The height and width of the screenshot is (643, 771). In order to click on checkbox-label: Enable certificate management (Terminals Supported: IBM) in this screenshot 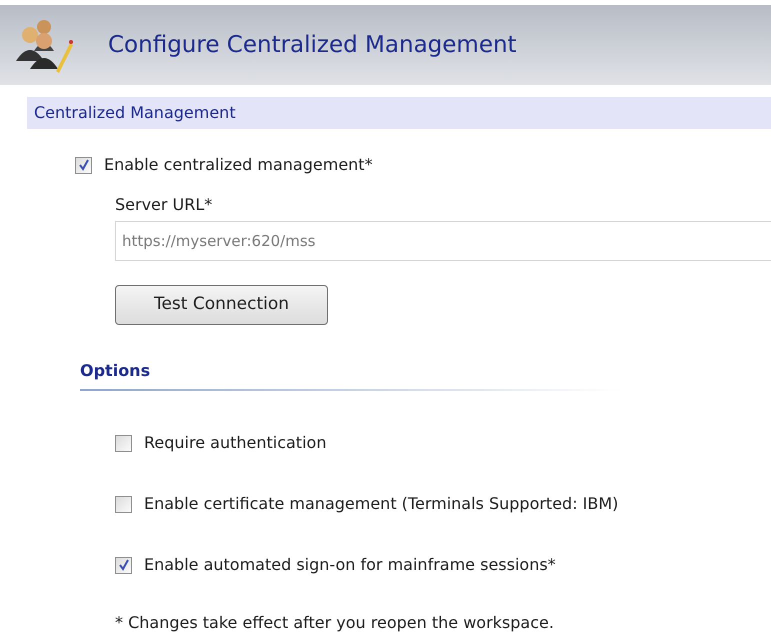, I will do `click(381, 504)`.